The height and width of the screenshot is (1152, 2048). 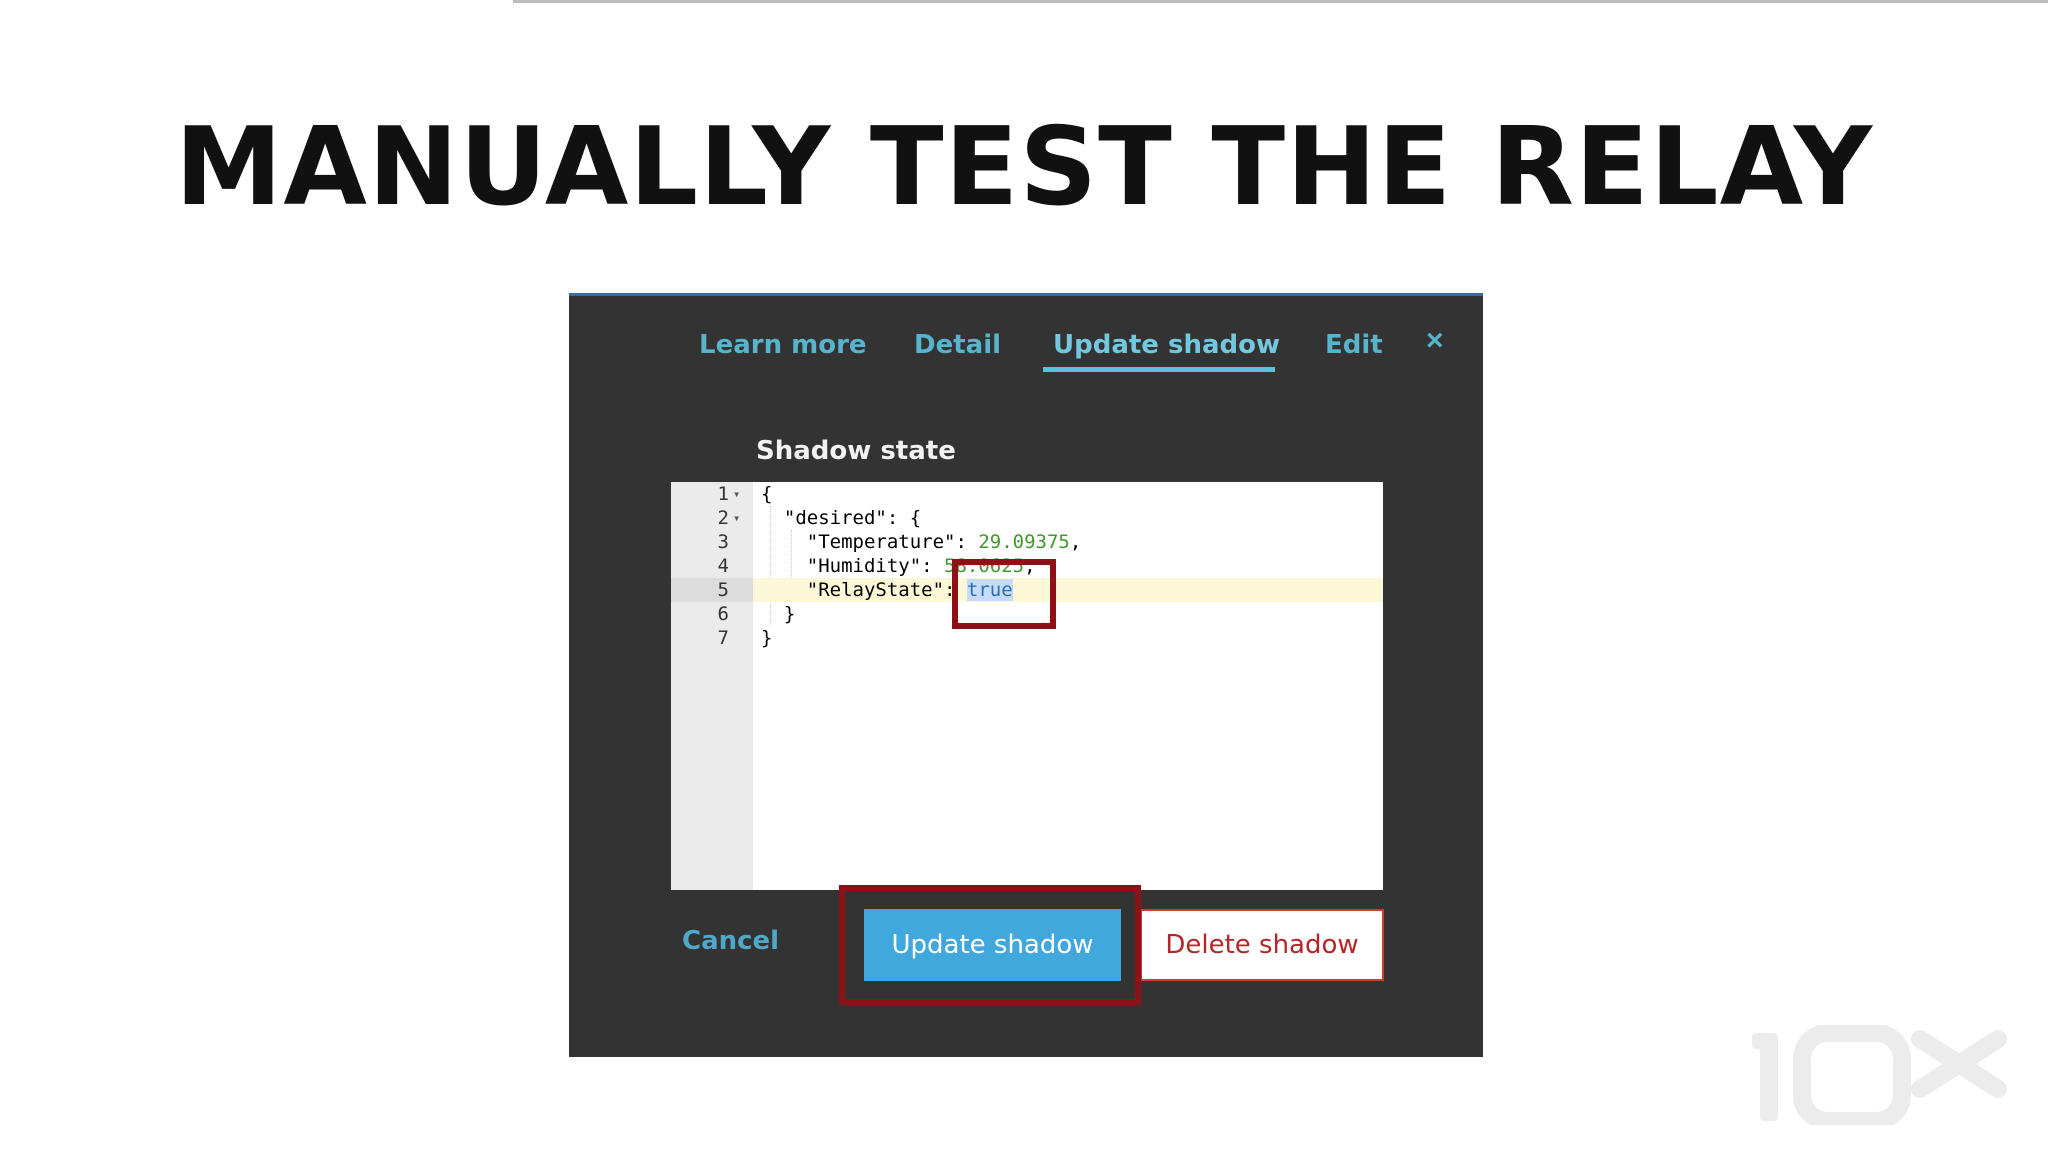 What do you see at coordinates (1027, 494) in the screenshot?
I see `editor-line: 1 ▾ {` at bounding box center [1027, 494].